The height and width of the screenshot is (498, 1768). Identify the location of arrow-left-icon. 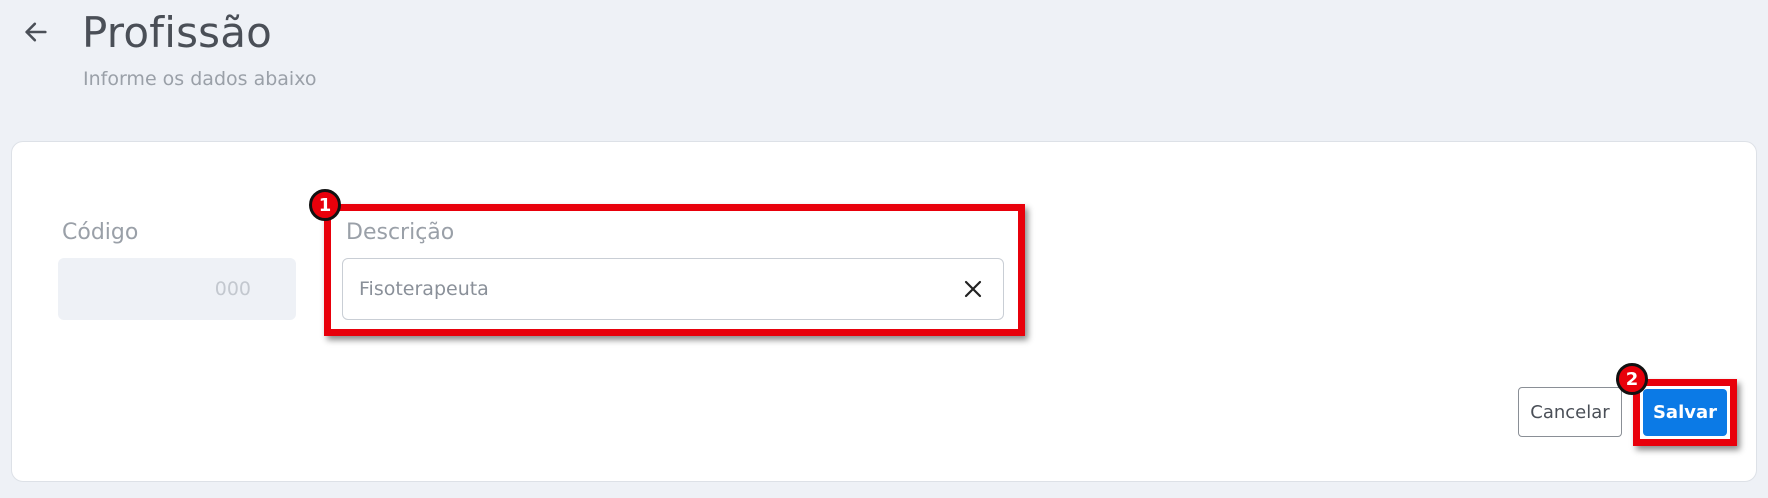
(36, 32).